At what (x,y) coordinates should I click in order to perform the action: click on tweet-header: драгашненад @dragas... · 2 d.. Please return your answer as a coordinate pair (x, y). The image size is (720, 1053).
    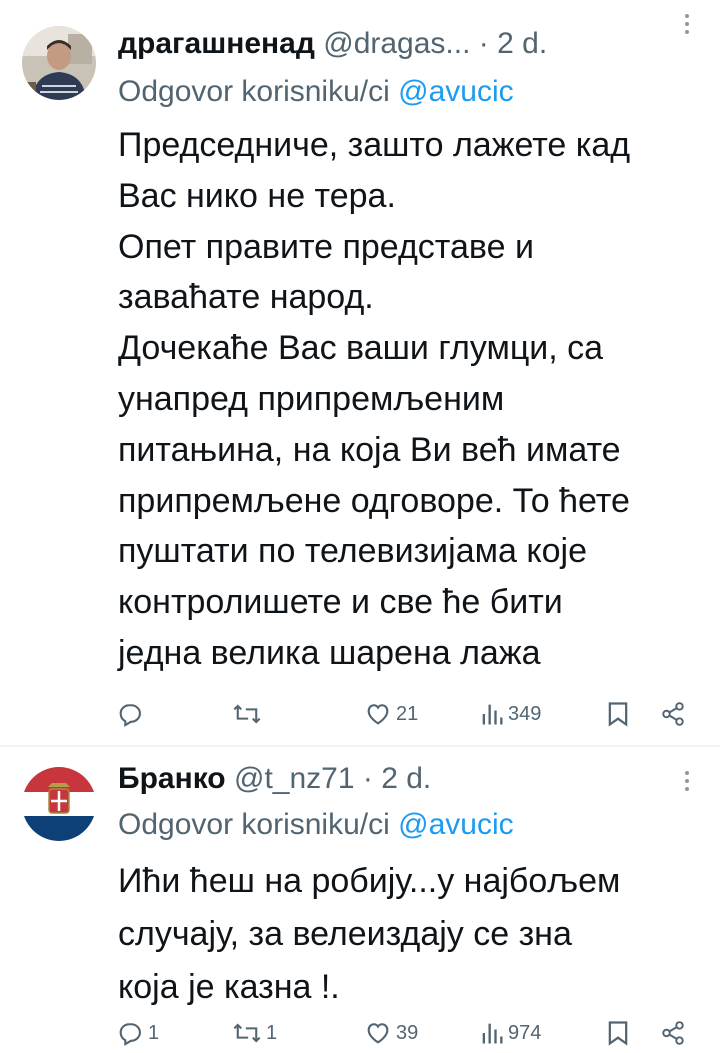
    Looking at the image, I should click on (409, 44).